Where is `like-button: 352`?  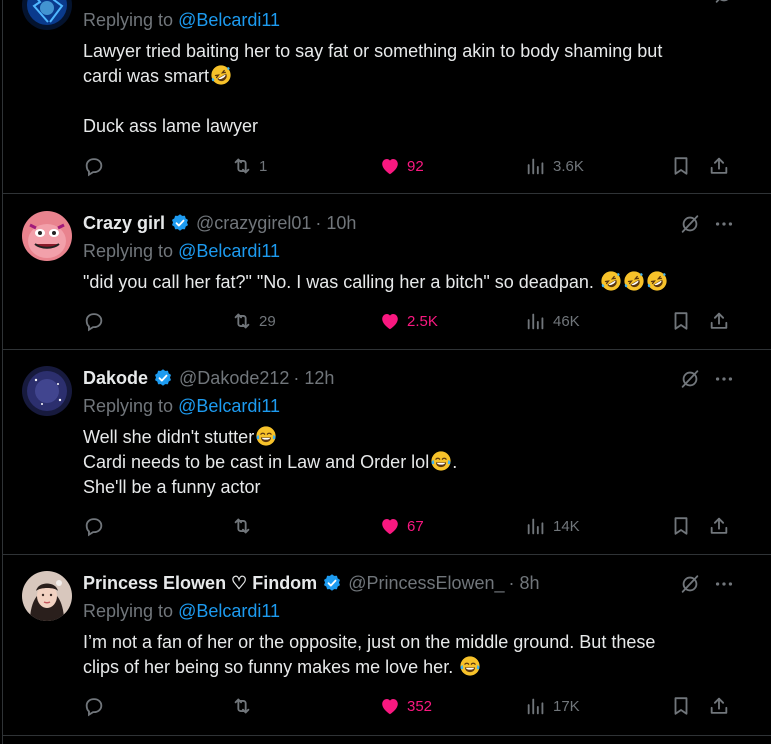
like-button: 352 is located at coordinates (405, 706).